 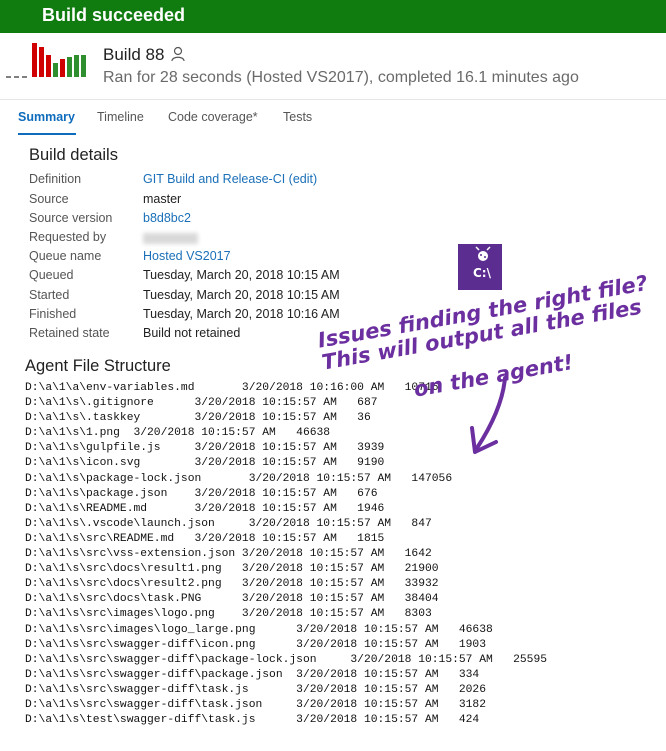 I want to click on definition-link: GIT Build and Release-CI (edit), so click(x=230, y=179).